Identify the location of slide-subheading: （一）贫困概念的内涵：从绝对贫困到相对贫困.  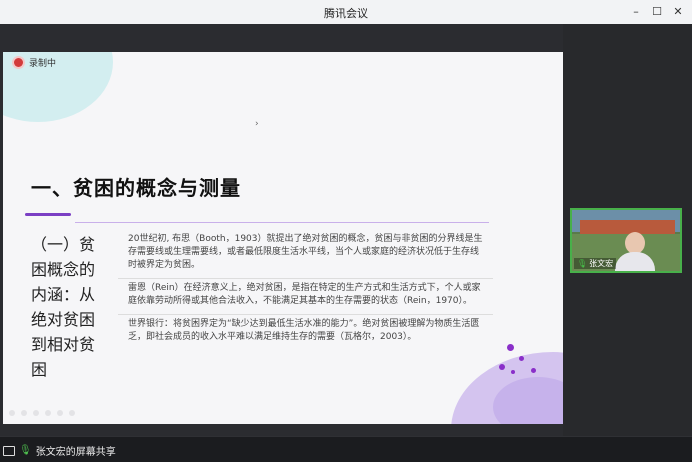
(63, 307).